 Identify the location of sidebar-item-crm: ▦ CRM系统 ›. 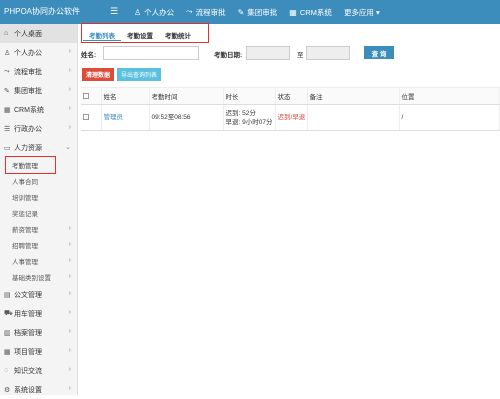
(38, 109).